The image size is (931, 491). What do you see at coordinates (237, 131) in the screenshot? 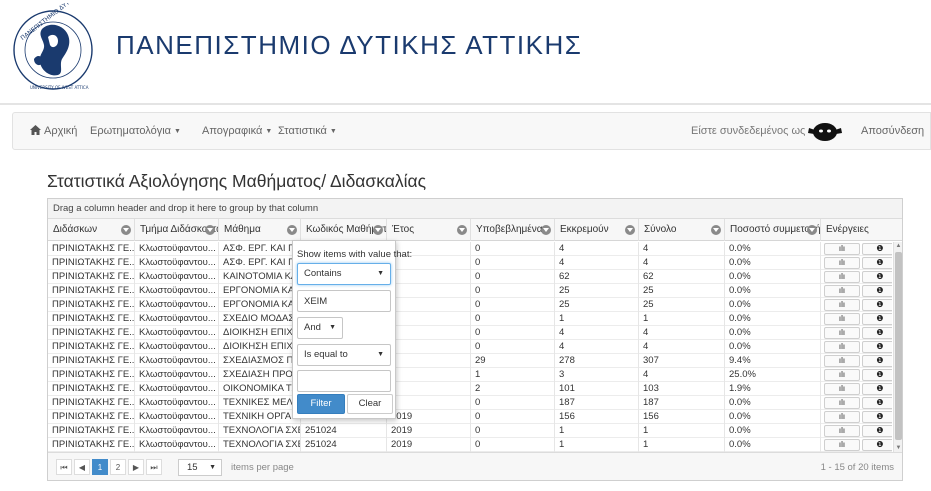
I see `nav-registry-dropdown: Απογραφικά ▼` at bounding box center [237, 131].